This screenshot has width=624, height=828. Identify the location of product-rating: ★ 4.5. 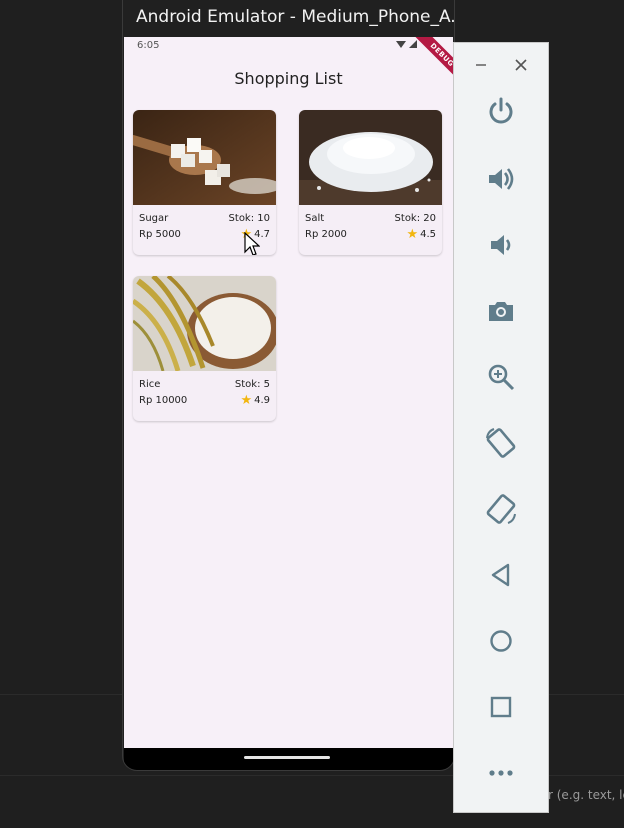
(421, 234).